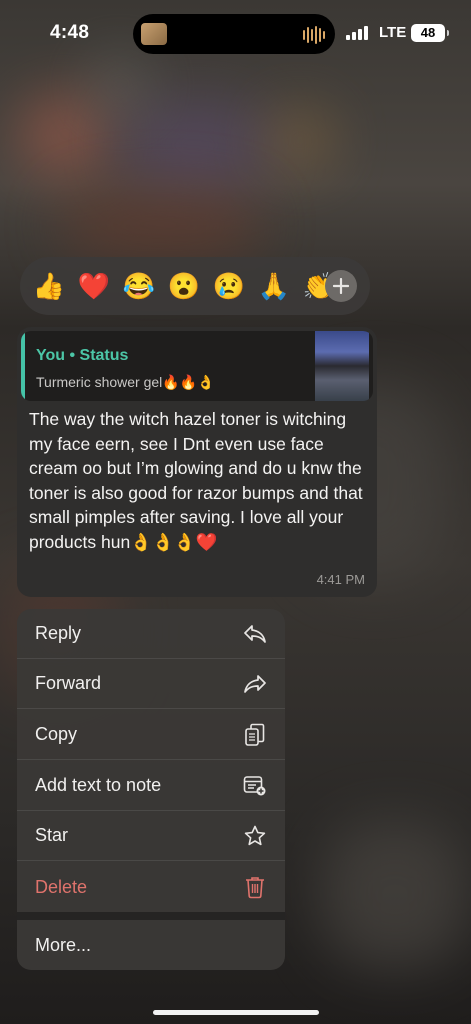  What do you see at coordinates (68, 683) in the screenshot?
I see `menu-label: Forward` at bounding box center [68, 683].